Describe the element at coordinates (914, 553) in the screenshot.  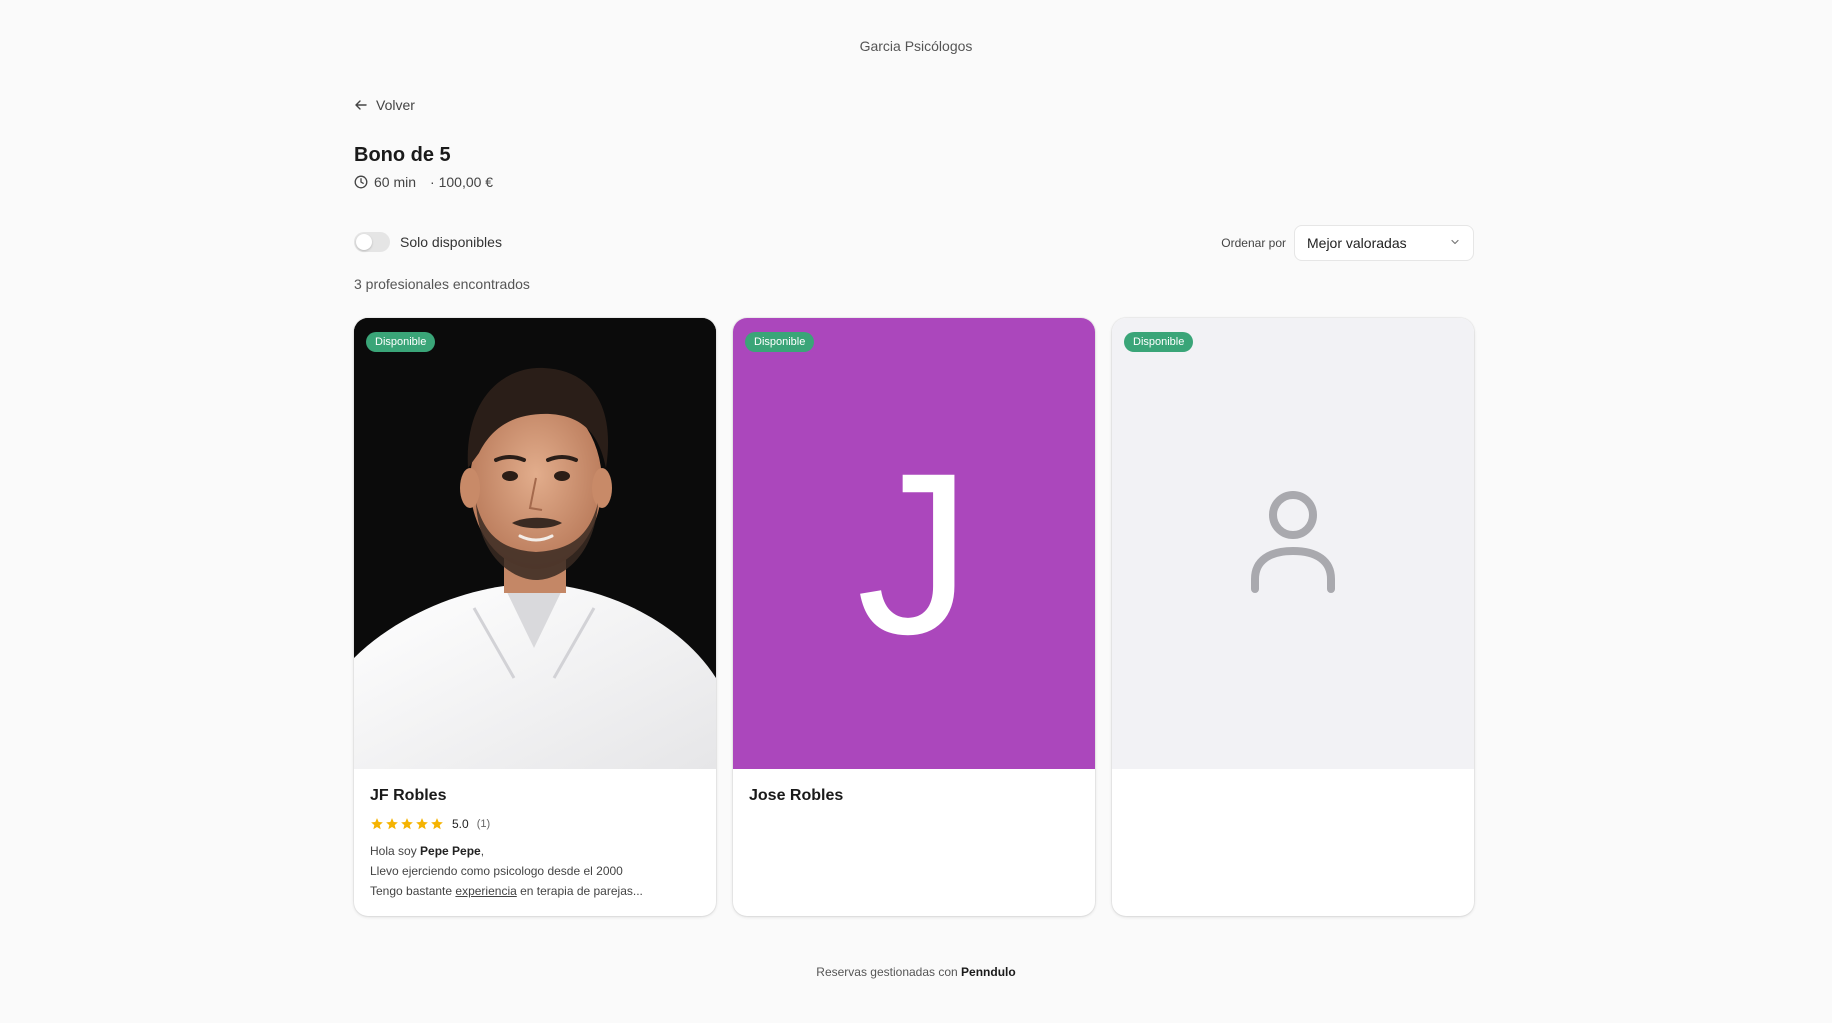
I see `avatar-initial: J` at that location.